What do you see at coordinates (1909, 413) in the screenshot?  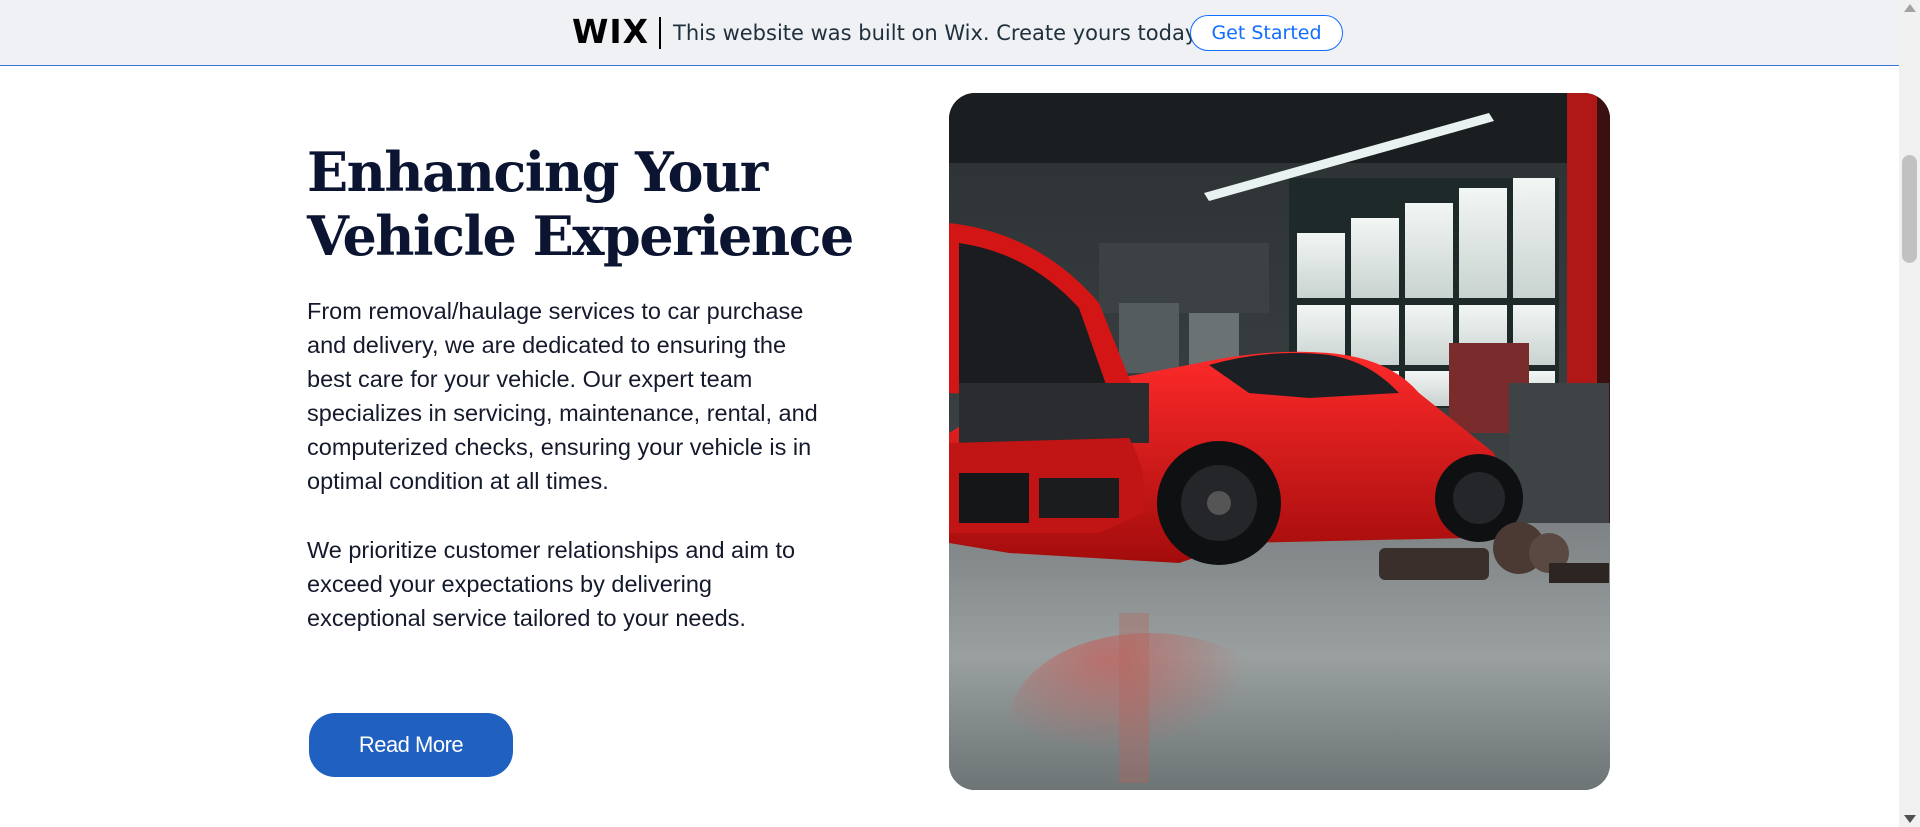 I see `vertical-scrollbar` at bounding box center [1909, 413].